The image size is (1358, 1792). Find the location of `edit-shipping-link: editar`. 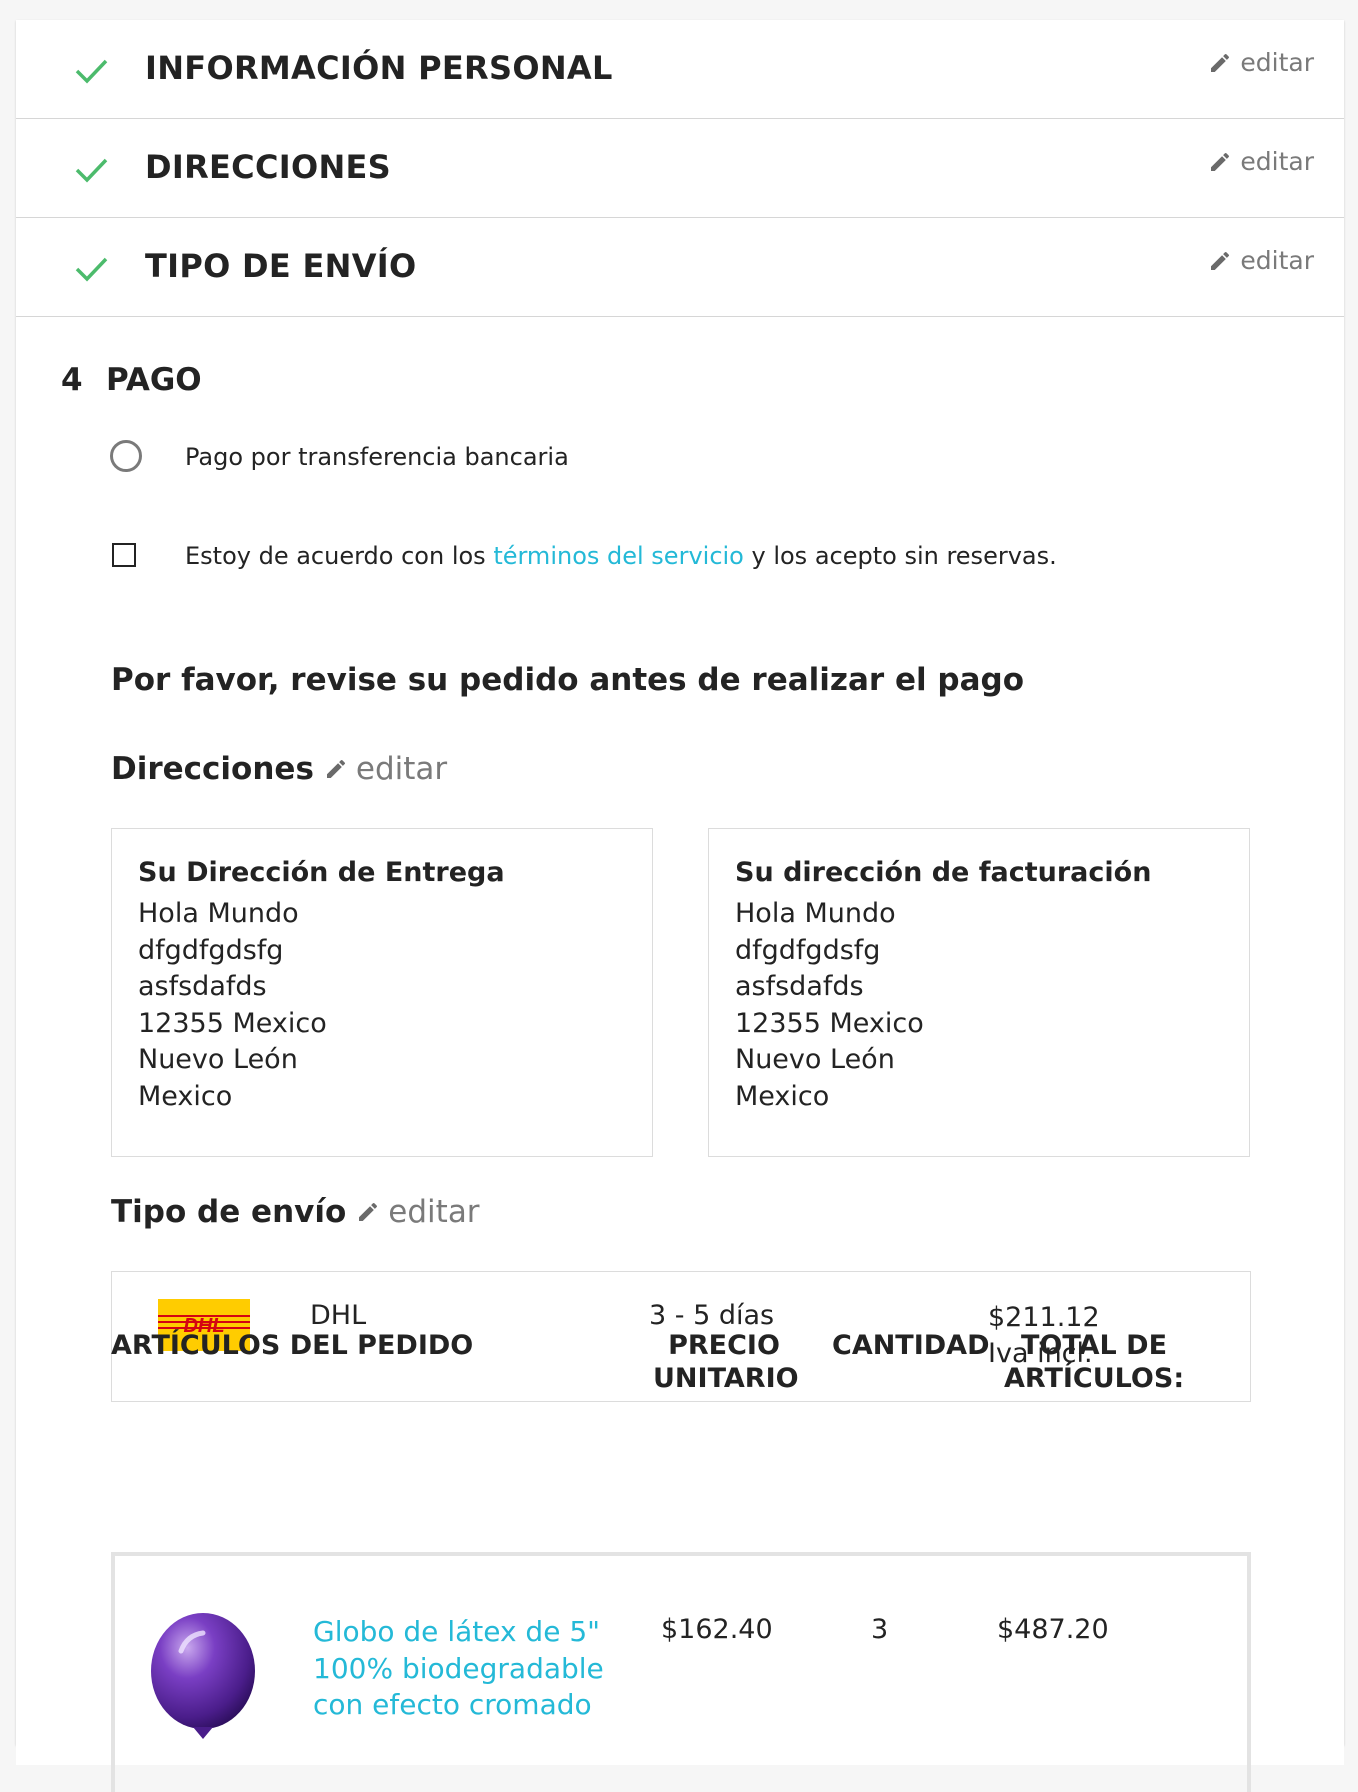

edit-shipping-link: editar is located at coordinates (1261, 260).